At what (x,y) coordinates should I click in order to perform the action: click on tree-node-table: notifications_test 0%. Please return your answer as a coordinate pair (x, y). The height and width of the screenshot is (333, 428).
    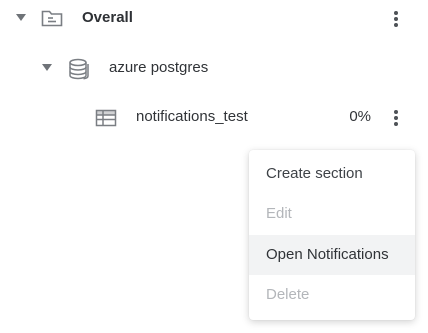
    Looking at the image, I should click on (214, 117).